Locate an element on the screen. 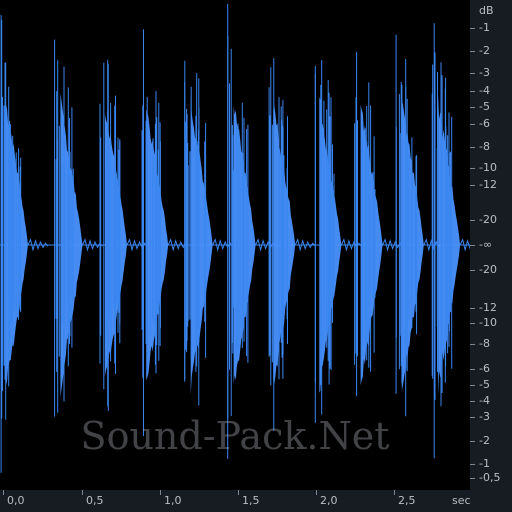  time-tick-label: 2,0 is located at coordinates (329, 500).